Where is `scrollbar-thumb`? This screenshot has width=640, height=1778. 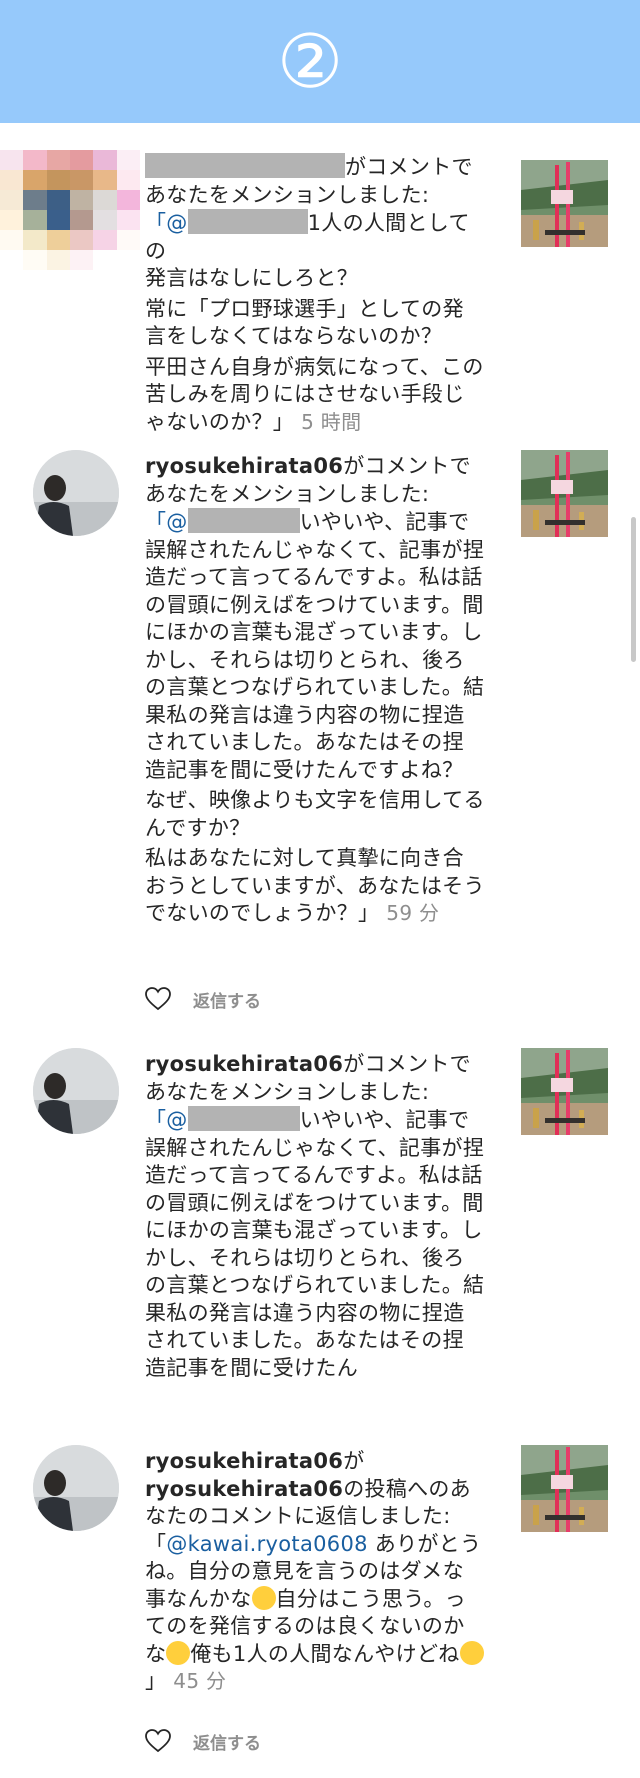
scrollbar-thumb is located at coordinates (633, 589).